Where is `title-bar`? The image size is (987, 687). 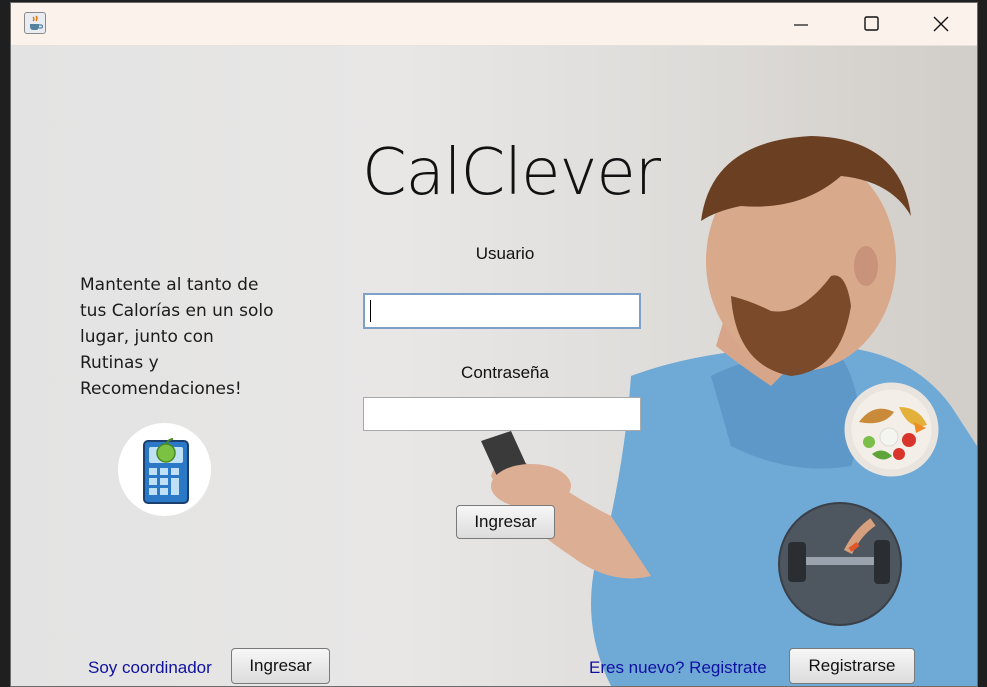
title-bar is located at coordinates (494, 24).